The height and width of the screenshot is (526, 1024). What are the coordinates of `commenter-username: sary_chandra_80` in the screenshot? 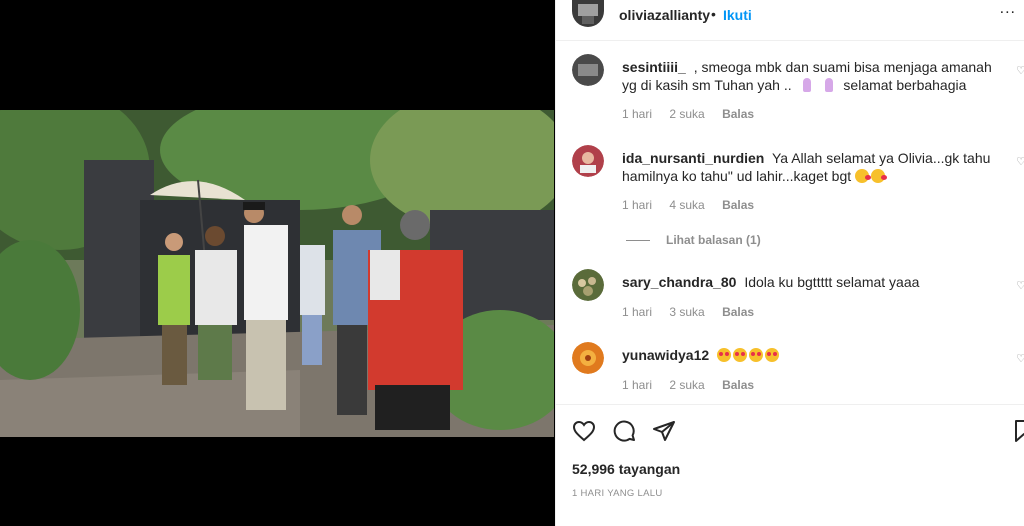 It's located at (679, 282).